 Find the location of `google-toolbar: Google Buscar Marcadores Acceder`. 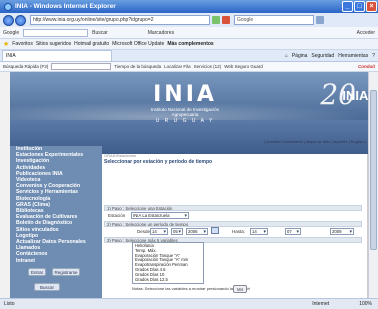

google-toolbar: Google Buscar Marcadores Acceder is located at coordinates (189, 33).